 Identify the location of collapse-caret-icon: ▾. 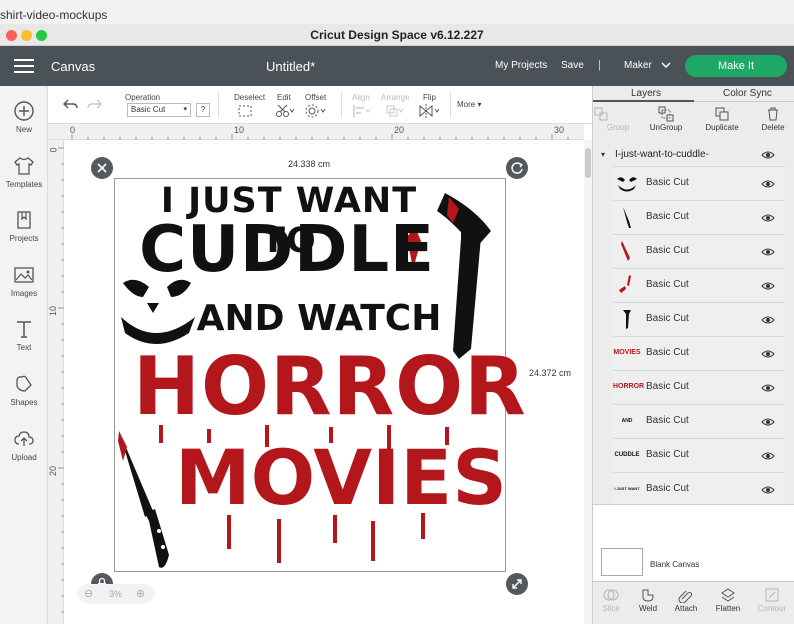
(603, 154).